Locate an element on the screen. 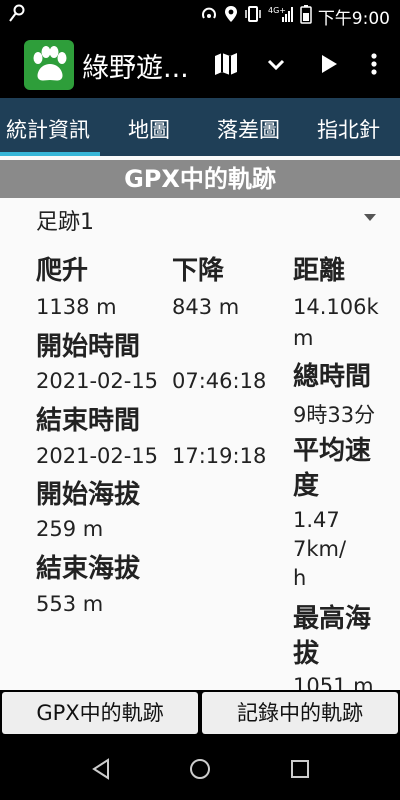 This screenshot has height=800, width=400. end-altitude-value: 553 m is located at coordinates (70, 604).